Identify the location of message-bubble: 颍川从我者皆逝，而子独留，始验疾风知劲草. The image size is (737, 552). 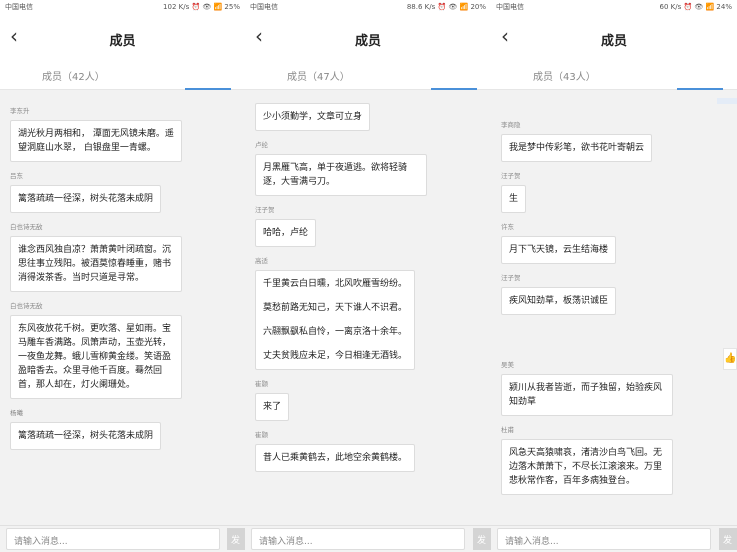
(587, 395).